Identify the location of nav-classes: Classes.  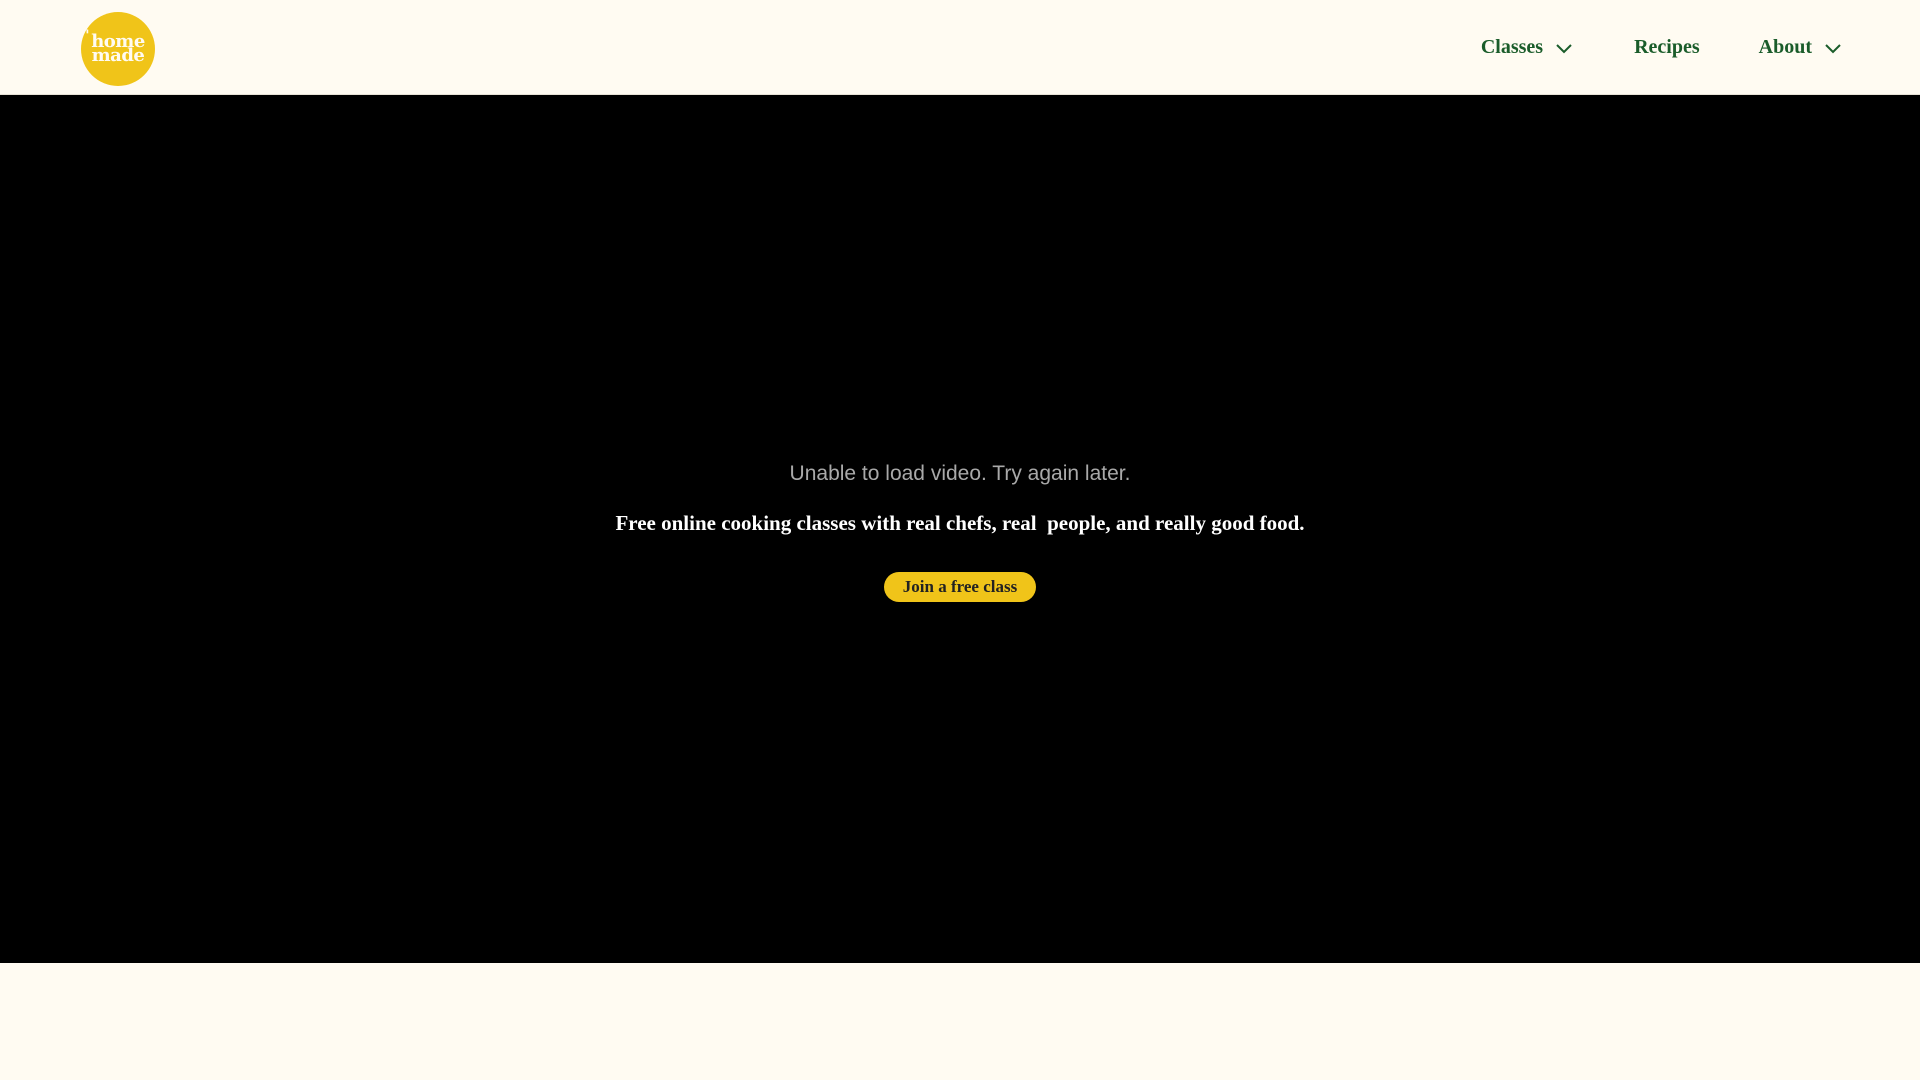
(1528, 48).